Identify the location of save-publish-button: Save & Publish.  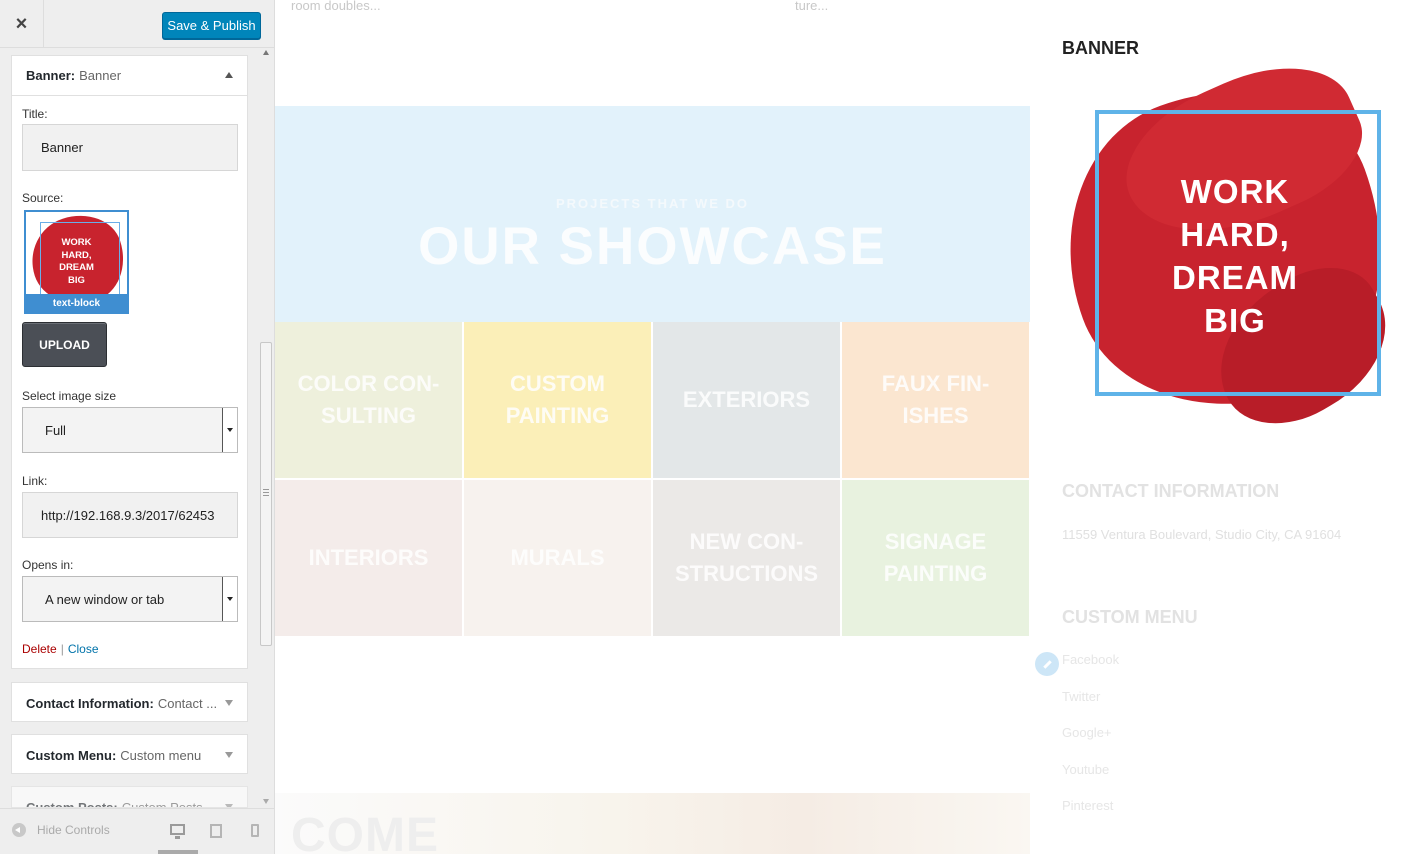
(211, 25).